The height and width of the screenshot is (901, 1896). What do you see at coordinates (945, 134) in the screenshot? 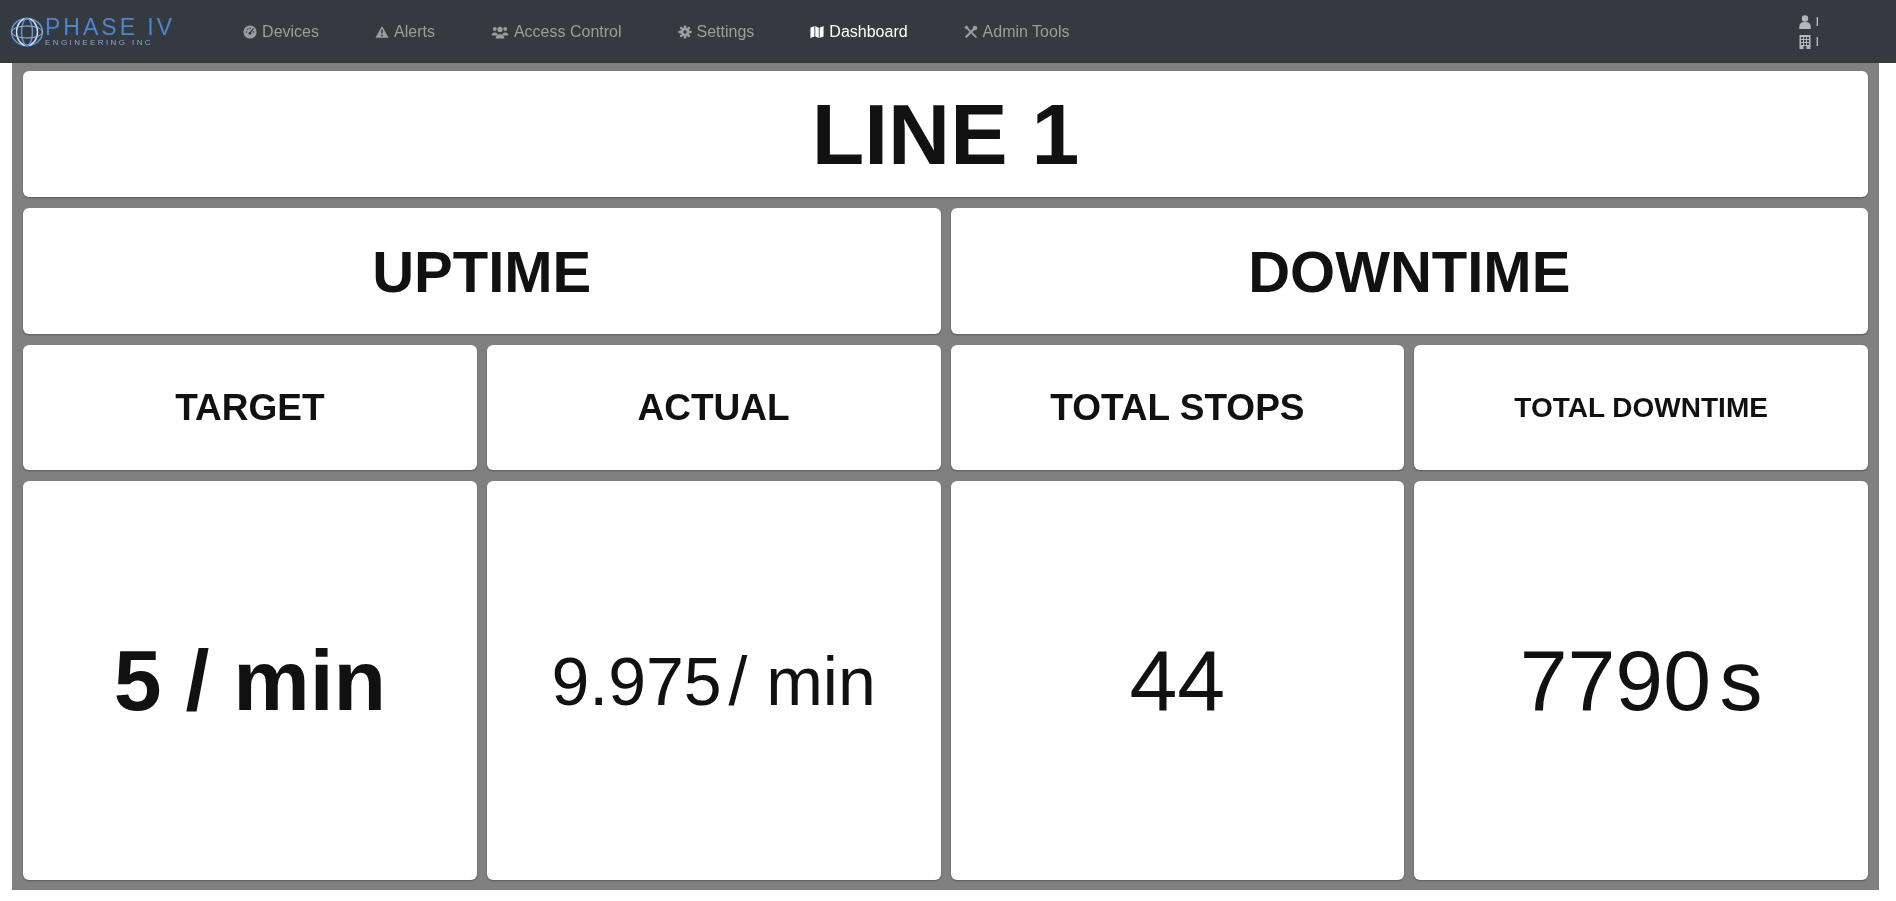
I see `line-title: LINE 1` at bounding box center [945, 134].